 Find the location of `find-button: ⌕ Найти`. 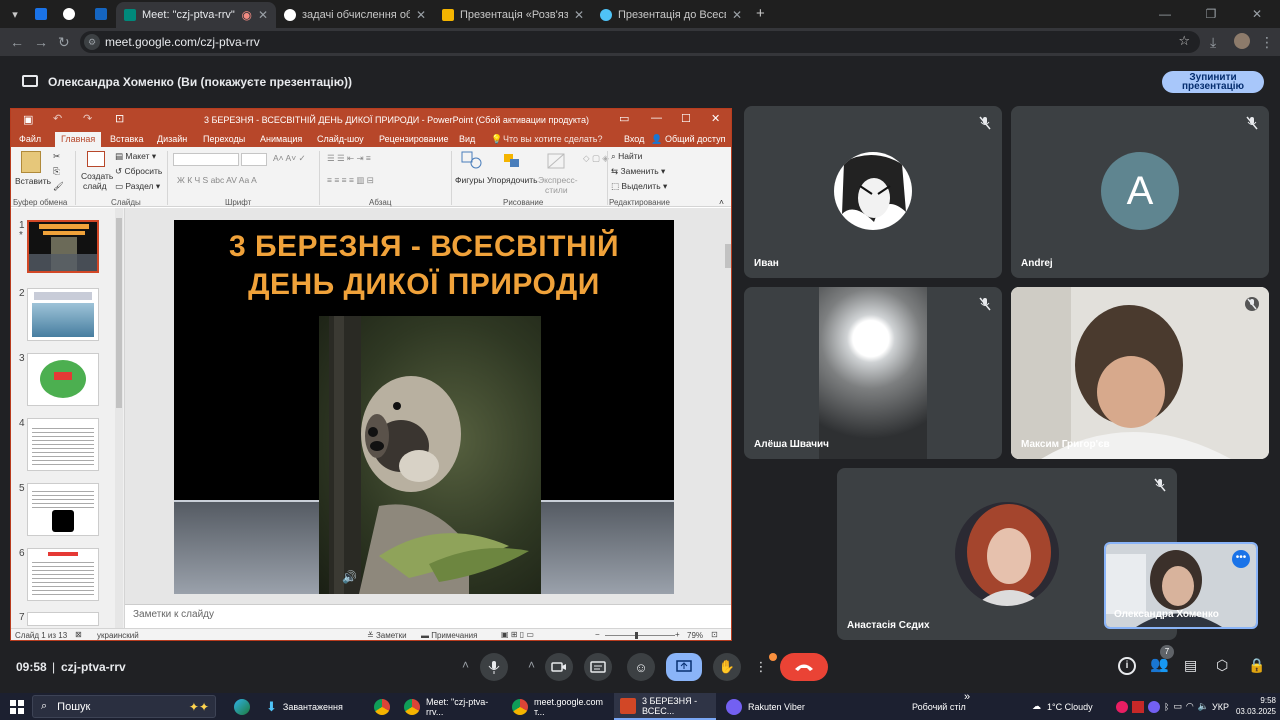

find-button: ⌕ Найти is located at coordinates (626, 156).